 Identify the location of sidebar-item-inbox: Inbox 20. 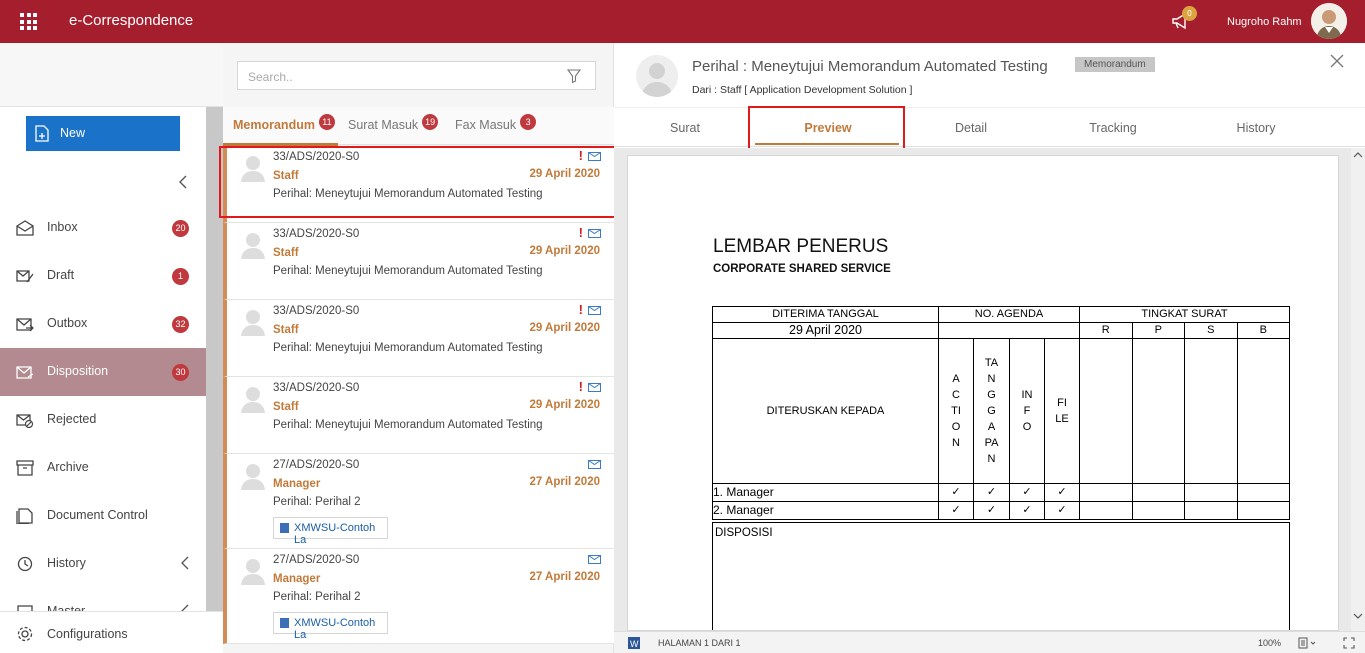
(103, 228).